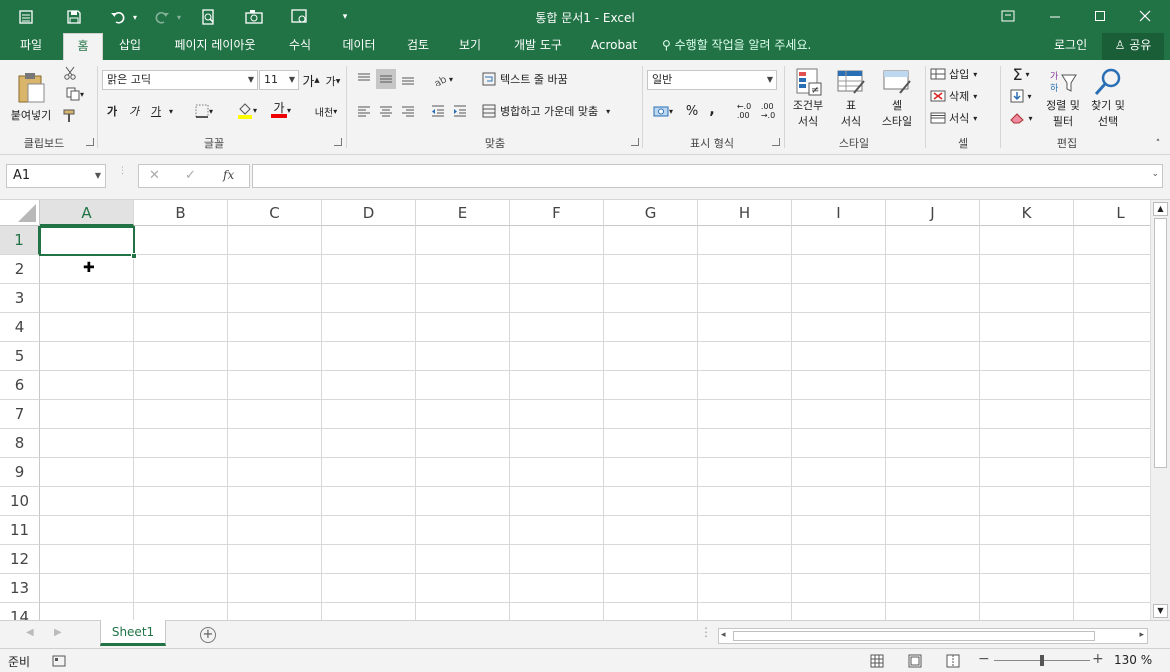 This screenshot has height=672, width=1170. I want to click on row-header-6: 6, so click(20, 385).